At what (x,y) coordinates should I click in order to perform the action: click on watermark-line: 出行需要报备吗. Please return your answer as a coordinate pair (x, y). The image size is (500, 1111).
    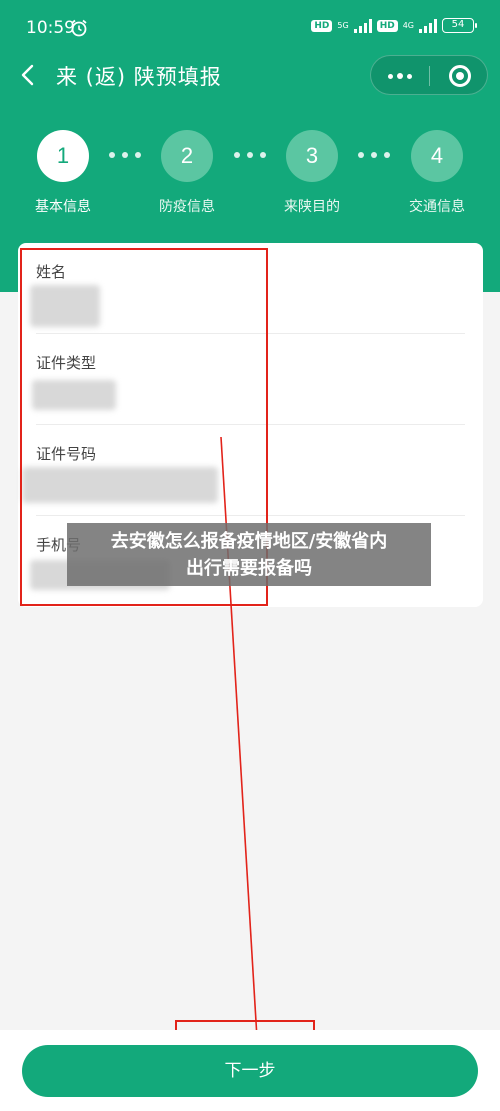
    Looking at the image, I should click on (249, 568).